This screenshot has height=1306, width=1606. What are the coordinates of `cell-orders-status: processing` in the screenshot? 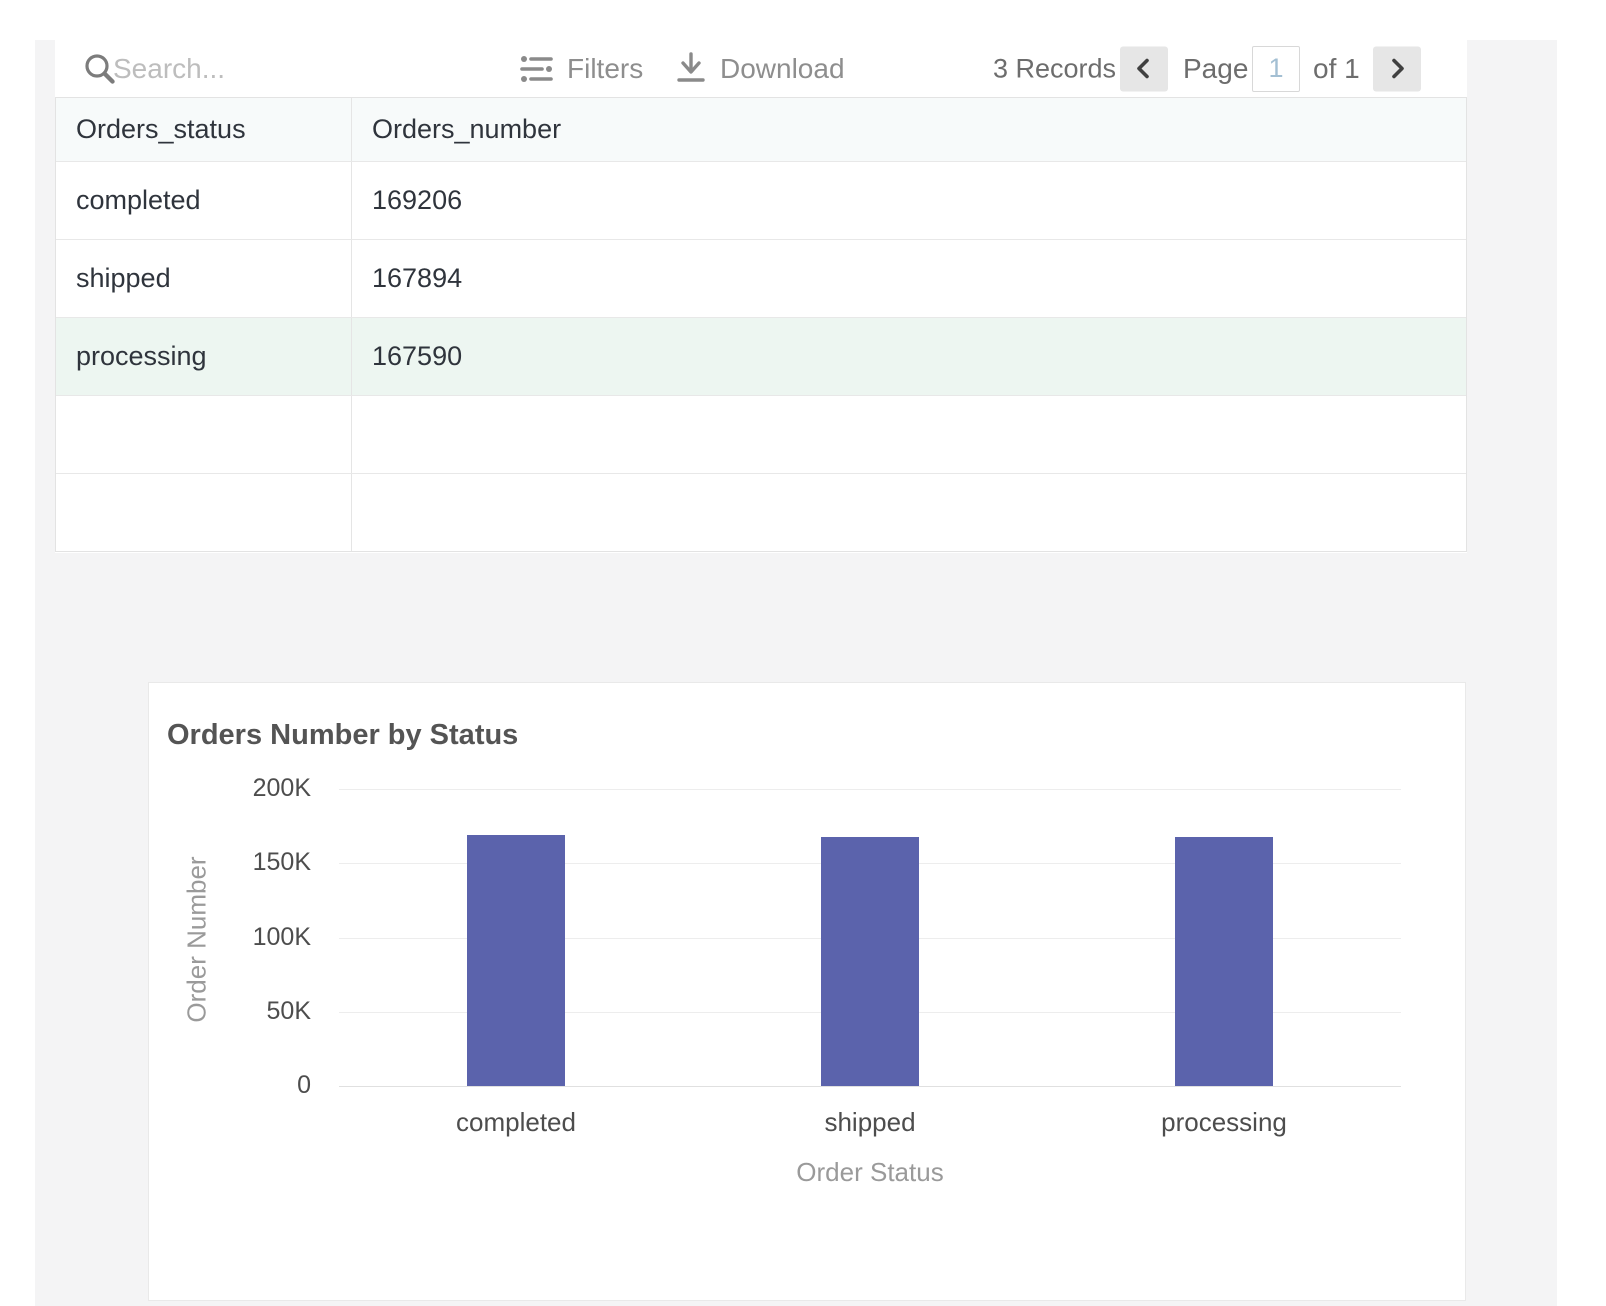 It's located at (204, 356).